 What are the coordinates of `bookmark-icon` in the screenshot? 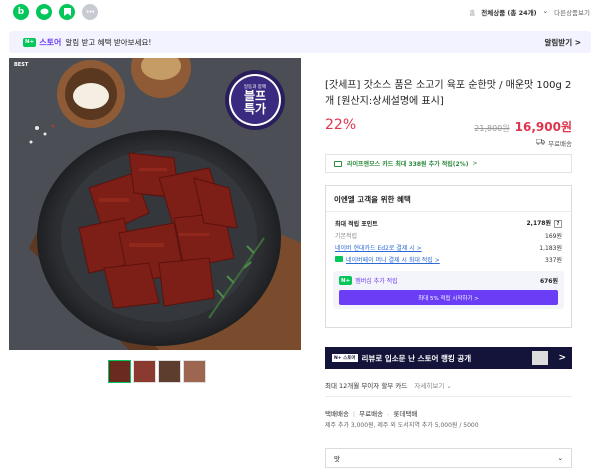 It's located at (67, 12).